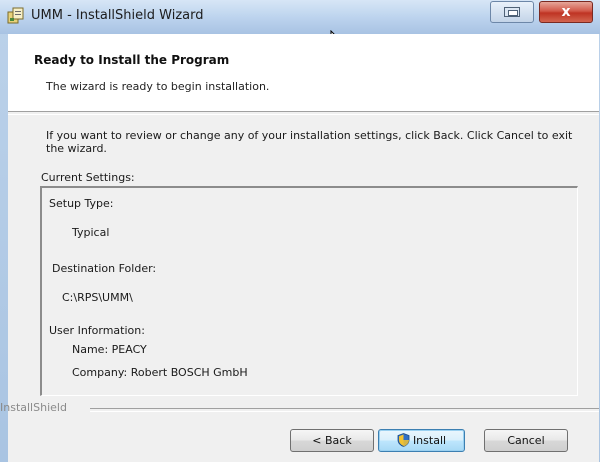  I want to click on user-company: Company: Robert BOSCH GmbH, so click(160, 372).